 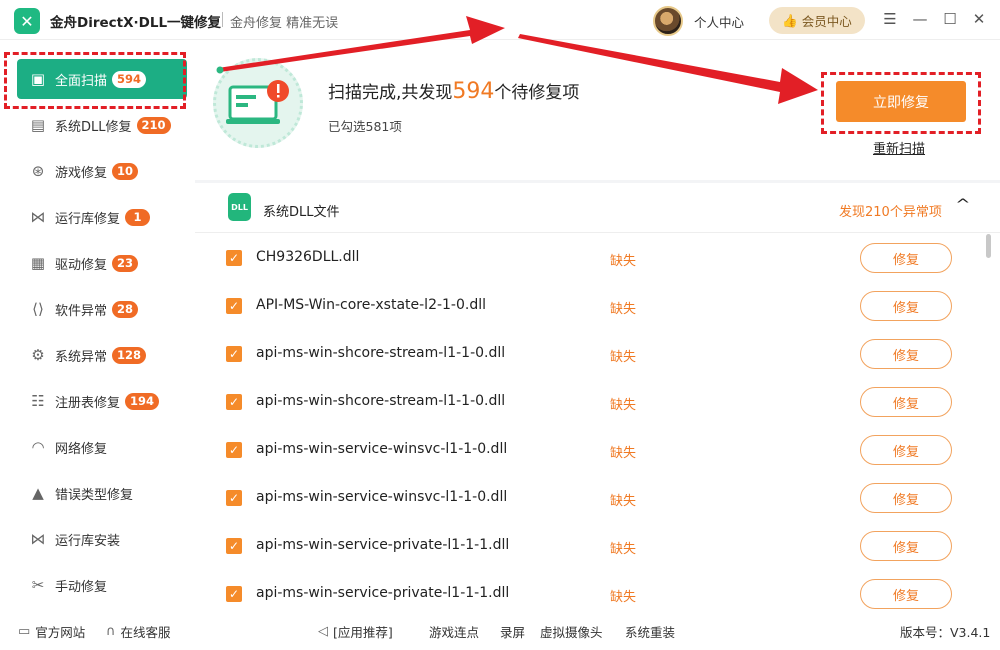 I want to click on sidebar-item-runtime-install: ⋈ 运行库安装, so click(x=102, y=539).